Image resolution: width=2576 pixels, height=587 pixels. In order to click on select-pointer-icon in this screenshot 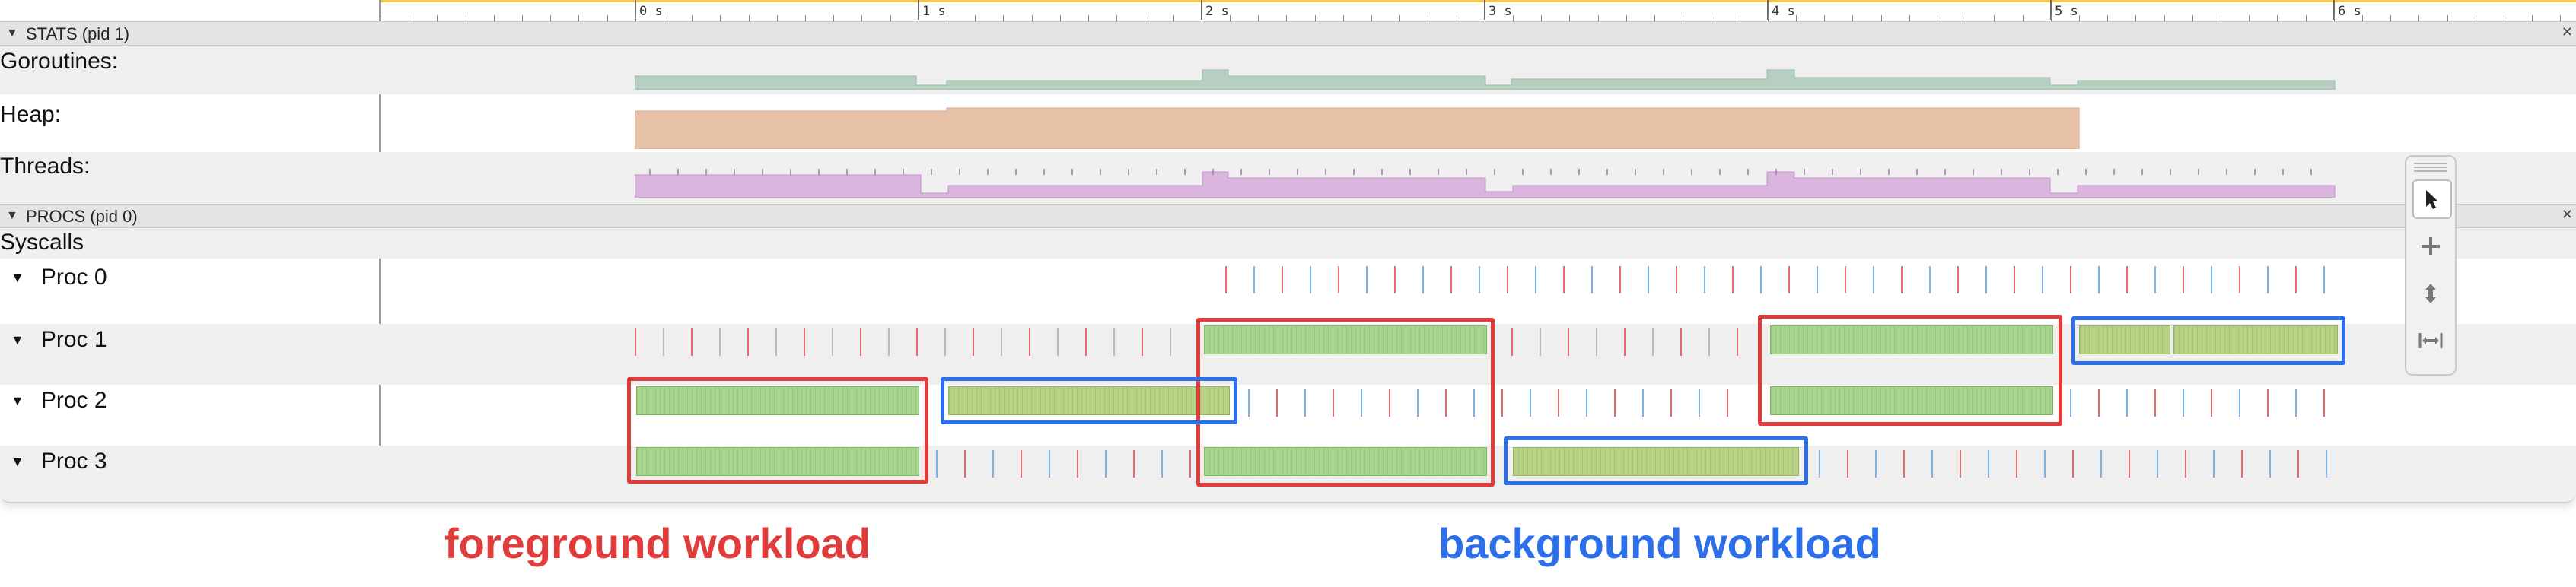, I will do `click(2432, 199)`.